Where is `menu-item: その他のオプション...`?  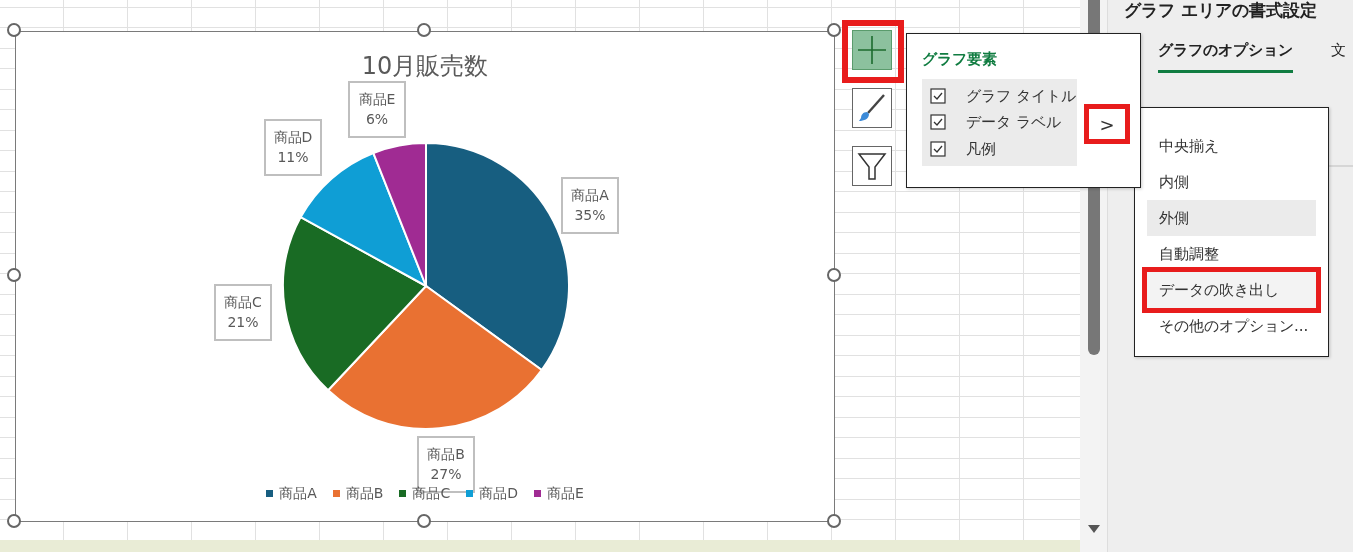 menu-item: その他のオプション... is located at coordinates (1231, 326).